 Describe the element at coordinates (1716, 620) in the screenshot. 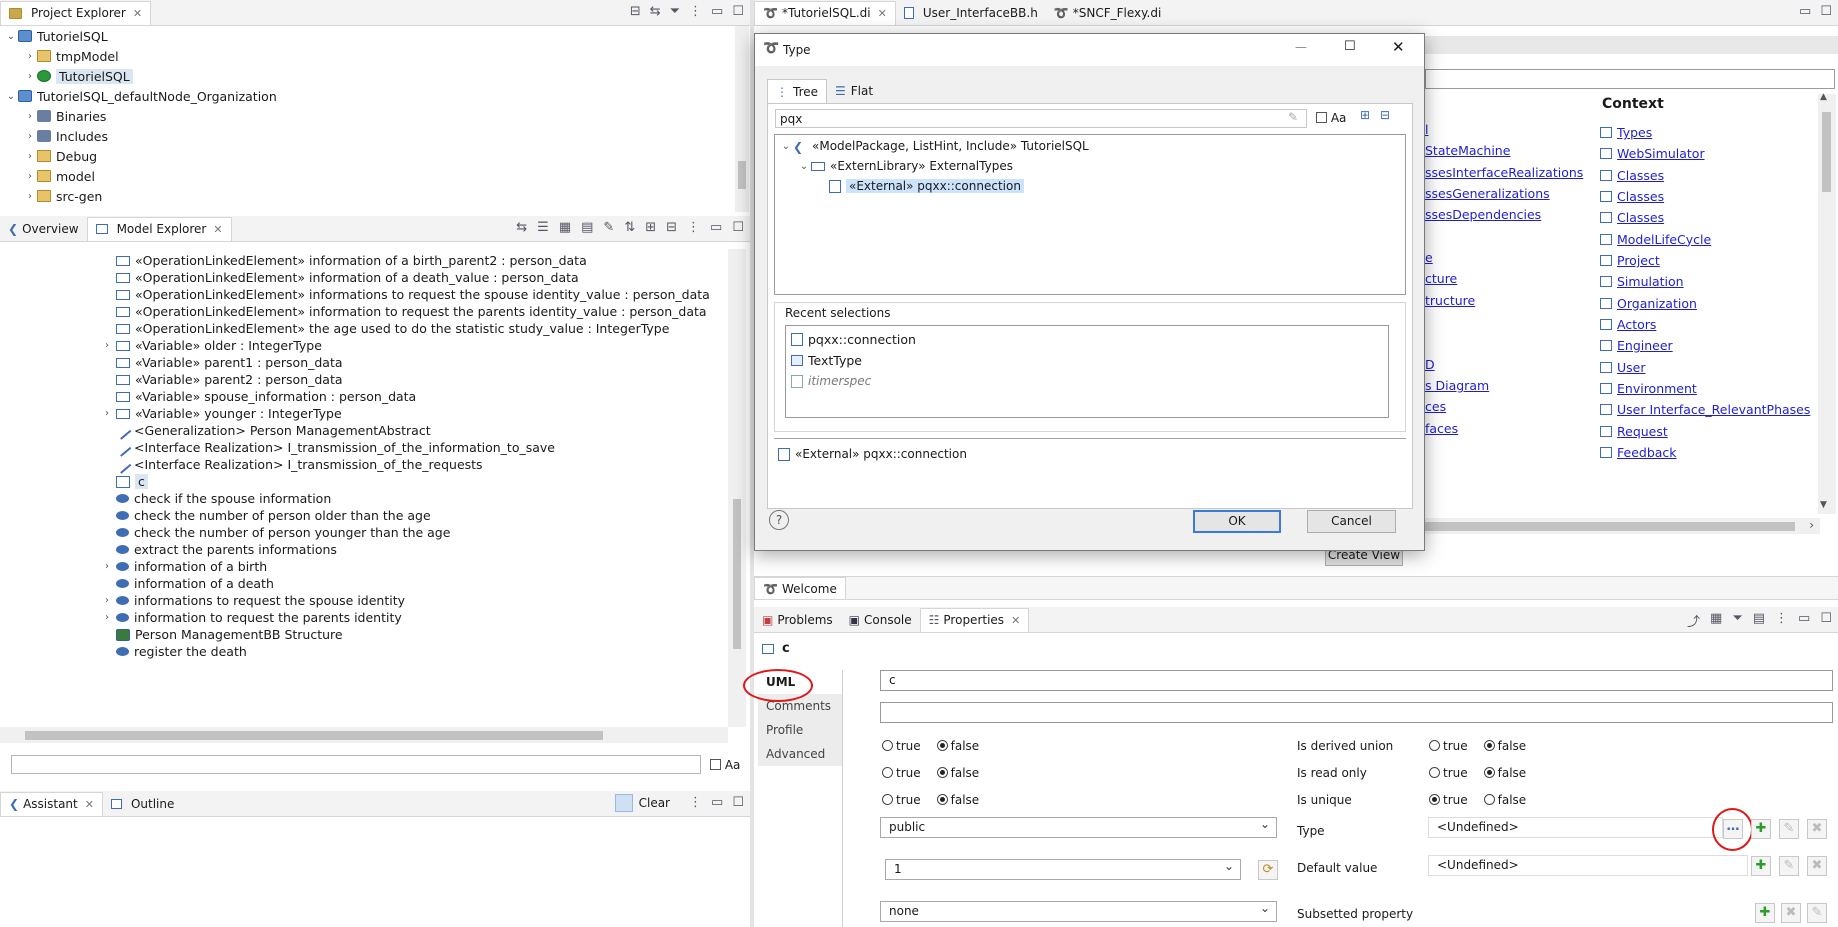

I see `tree-view-icon: ▦` at that location.